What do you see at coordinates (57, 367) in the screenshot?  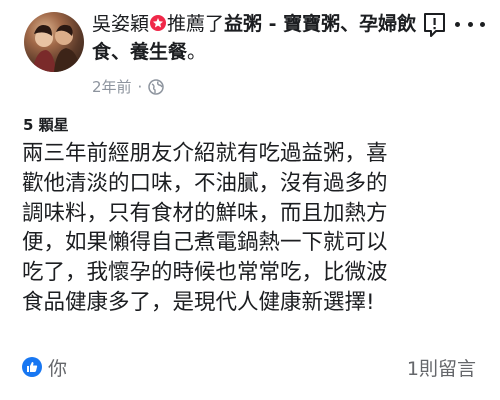 I see `likers-text: 你` at bounding box center [57, 367].